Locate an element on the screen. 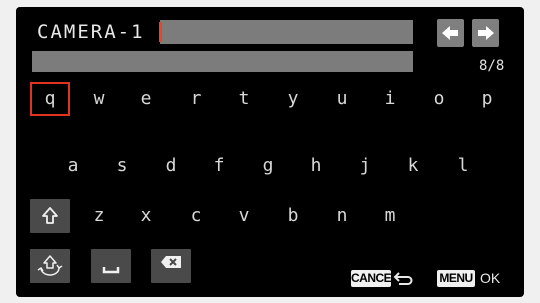 This screenshot has height=303, width=540. key-v: v is located at coordinates (244, 216).